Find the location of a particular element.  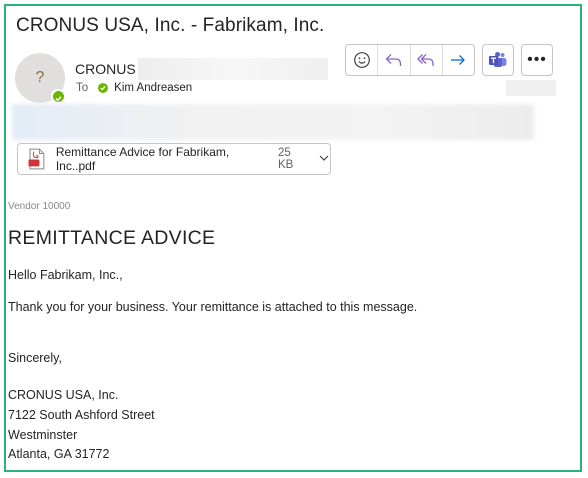

teams-button is located at coordinates (498, 60).